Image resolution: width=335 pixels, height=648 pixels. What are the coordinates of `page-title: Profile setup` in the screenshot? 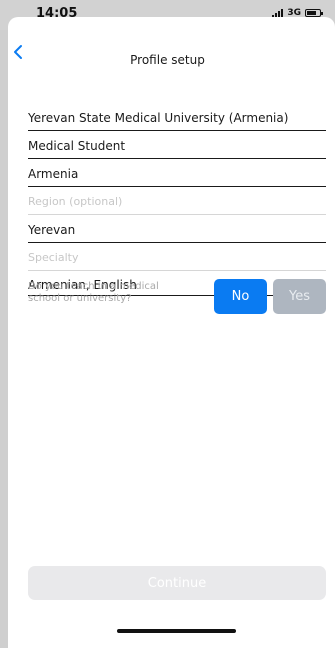 It's located at (167, 60).